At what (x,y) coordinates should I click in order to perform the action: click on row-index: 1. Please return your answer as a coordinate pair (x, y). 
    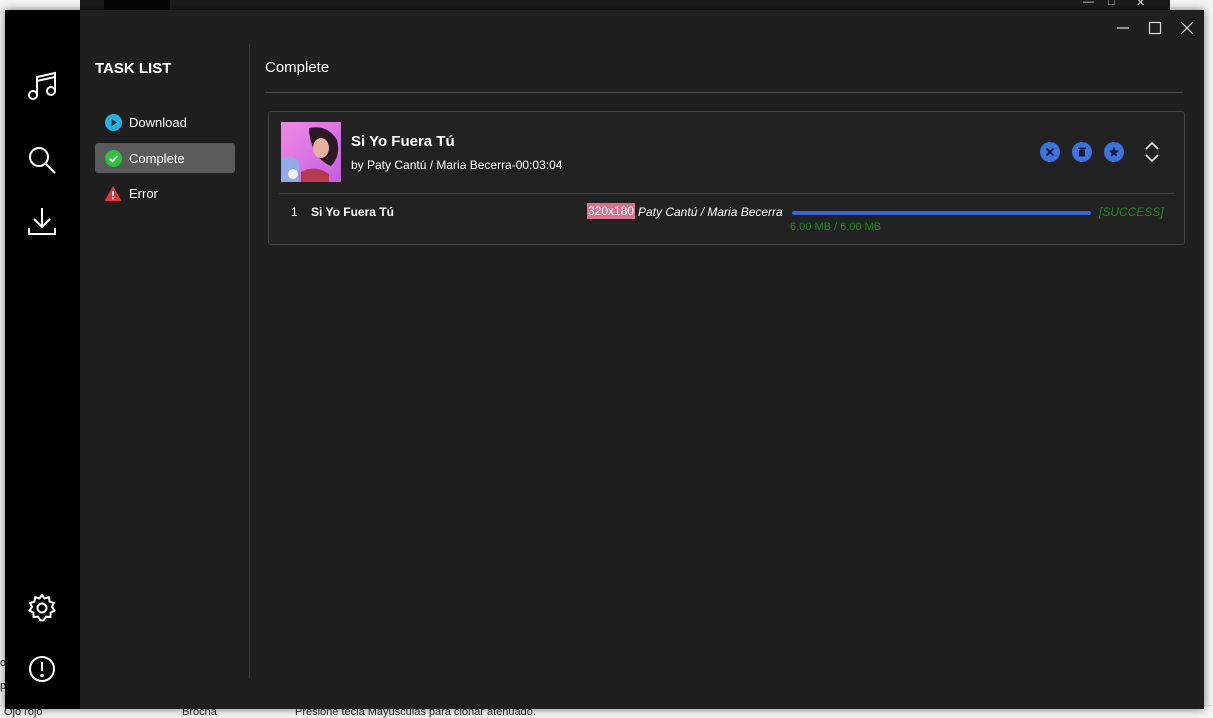
    Looking at the image, I should click on (294, 212).